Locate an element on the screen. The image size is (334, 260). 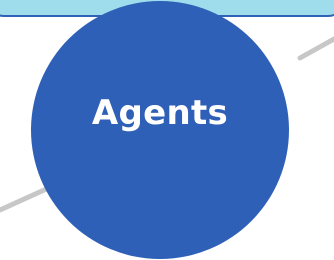
connector-line-right is located at coordinates (315, 48).